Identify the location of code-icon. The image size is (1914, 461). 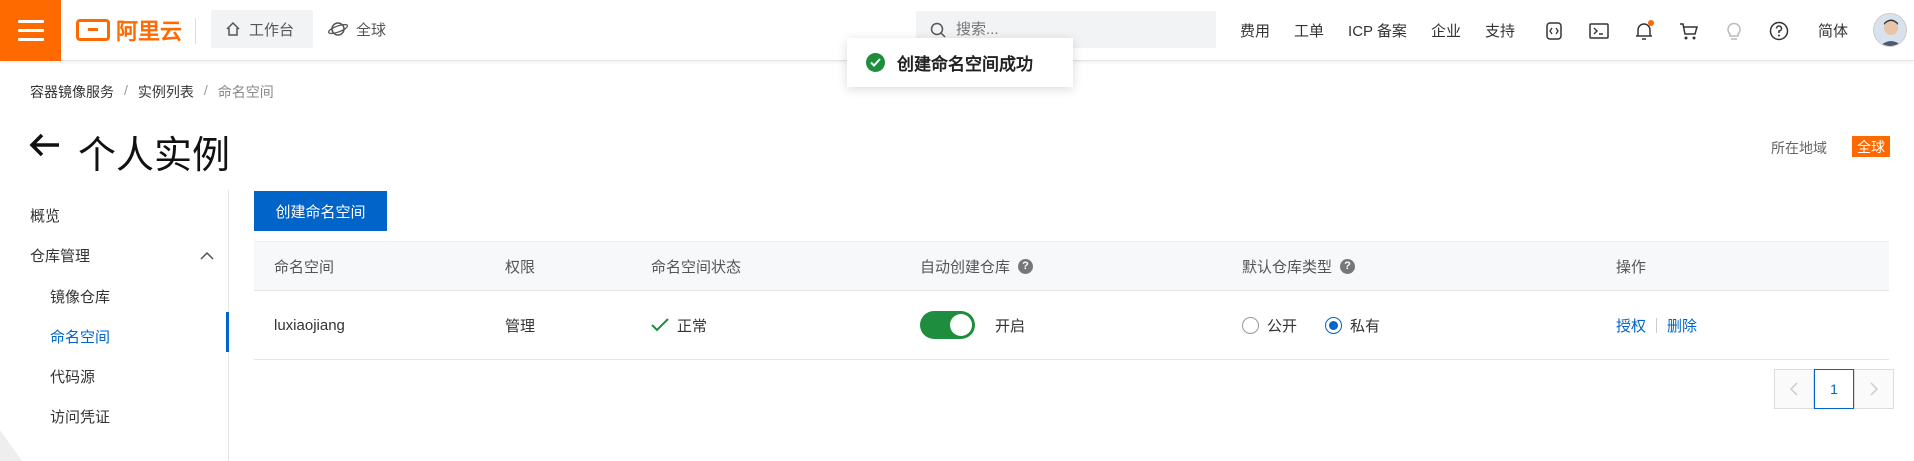
(1554, 31).